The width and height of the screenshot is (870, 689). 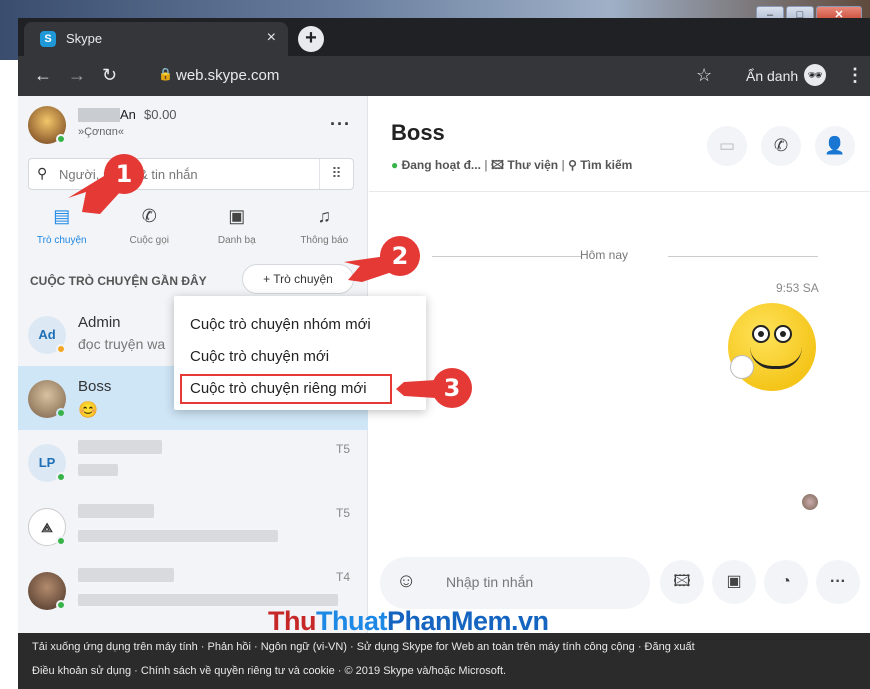 I want to click on composer-placeholder: Nhập tin nhắn, so click(x=490, y=582).